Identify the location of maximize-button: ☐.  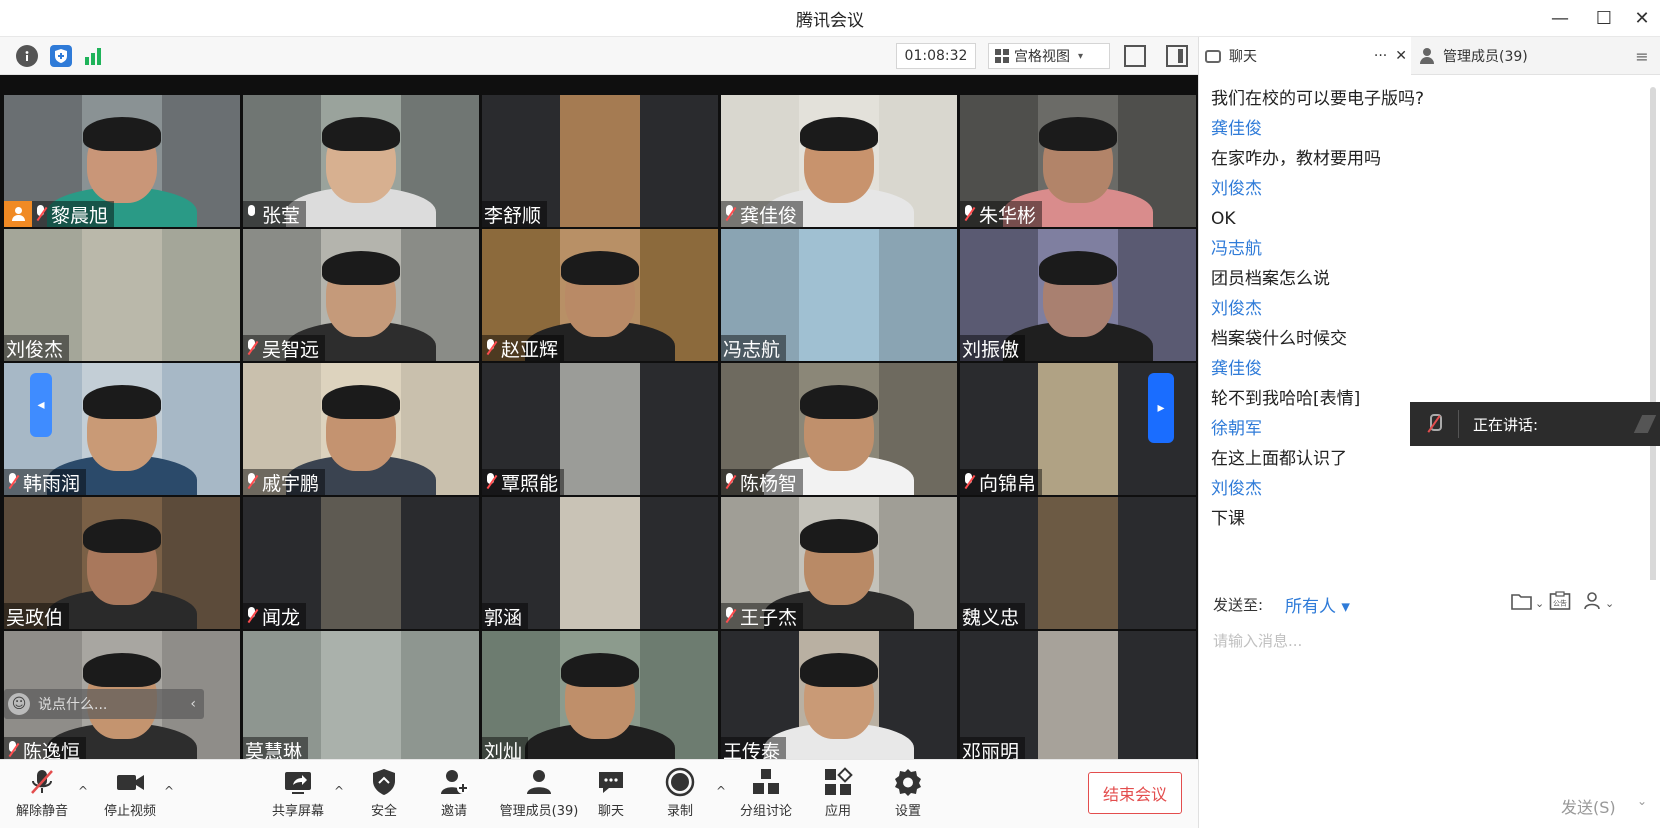
(1604, 18).